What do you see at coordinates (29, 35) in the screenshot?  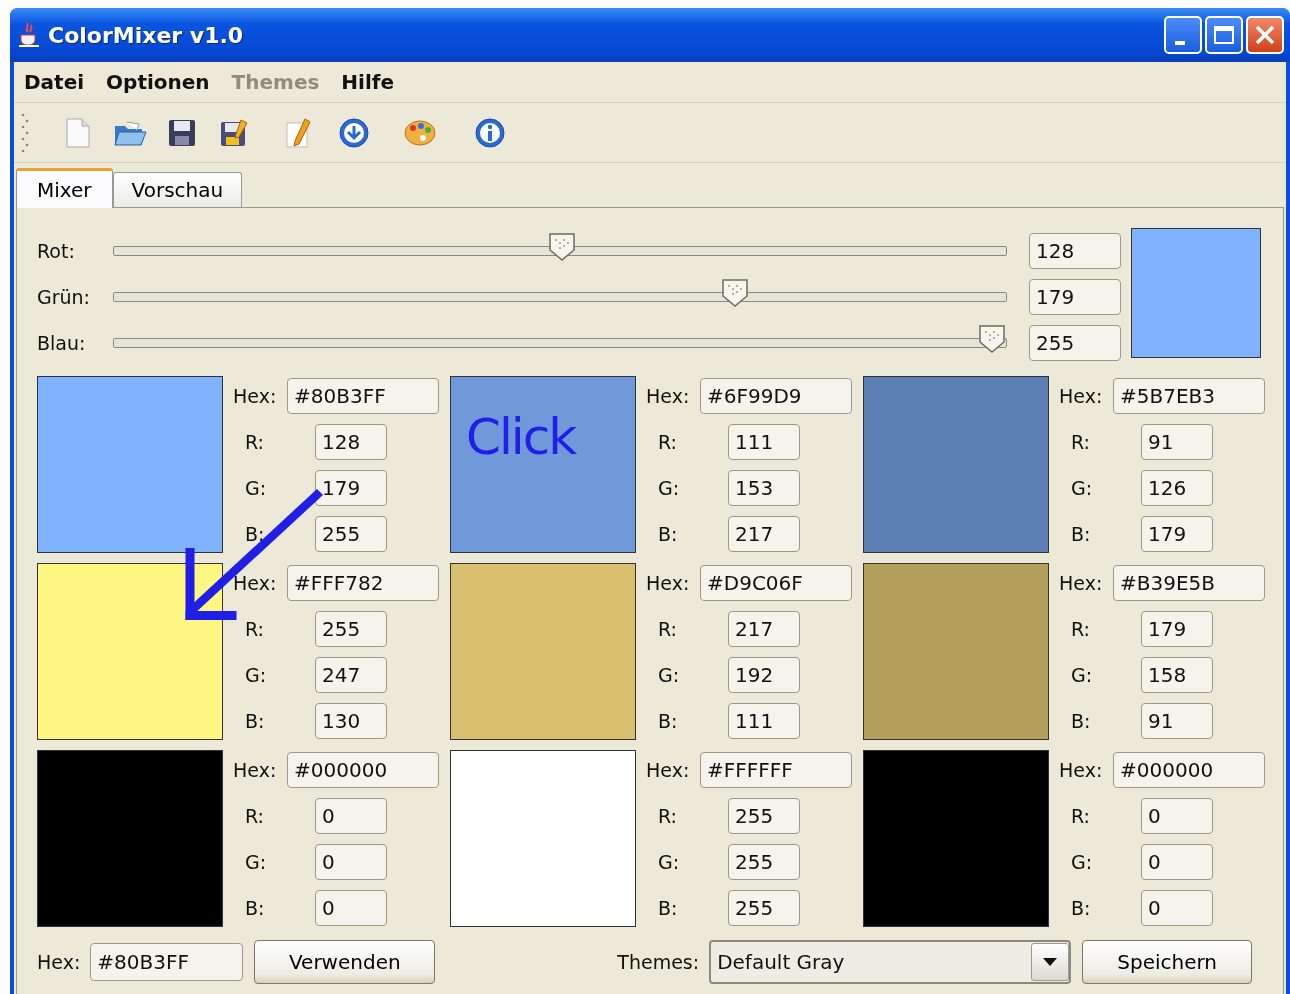 I see `coffee-cup-icon` at bounding box center [29, 35].